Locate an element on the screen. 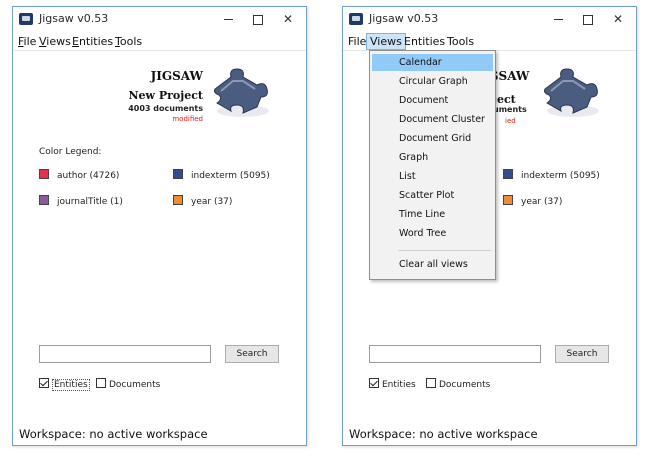  menu-item-document-cluster: Document Cluster is located at coordinates (432, 119).